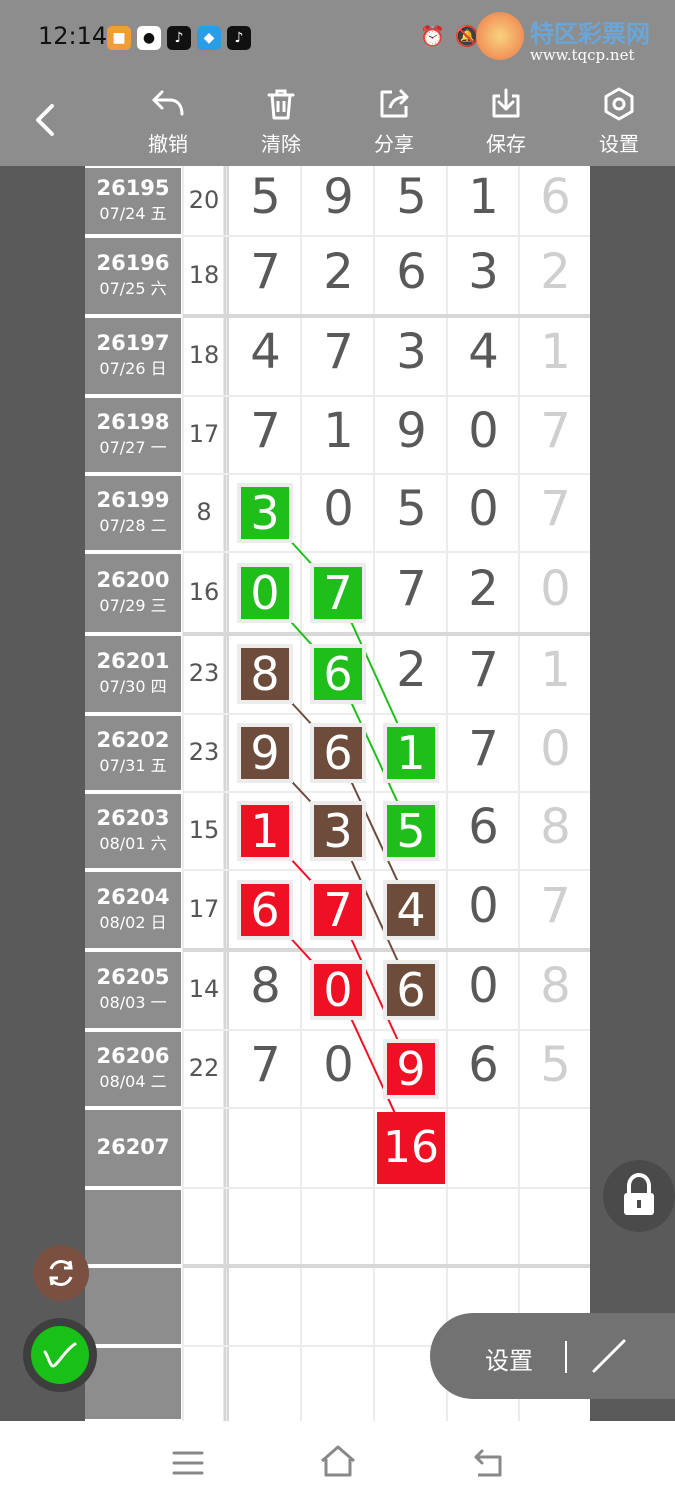 The image size is (675, 1500). Describe the element at coordinates (133, 674) in the screenshot. I see `issue-label: 26201 07/30 四` at that location.